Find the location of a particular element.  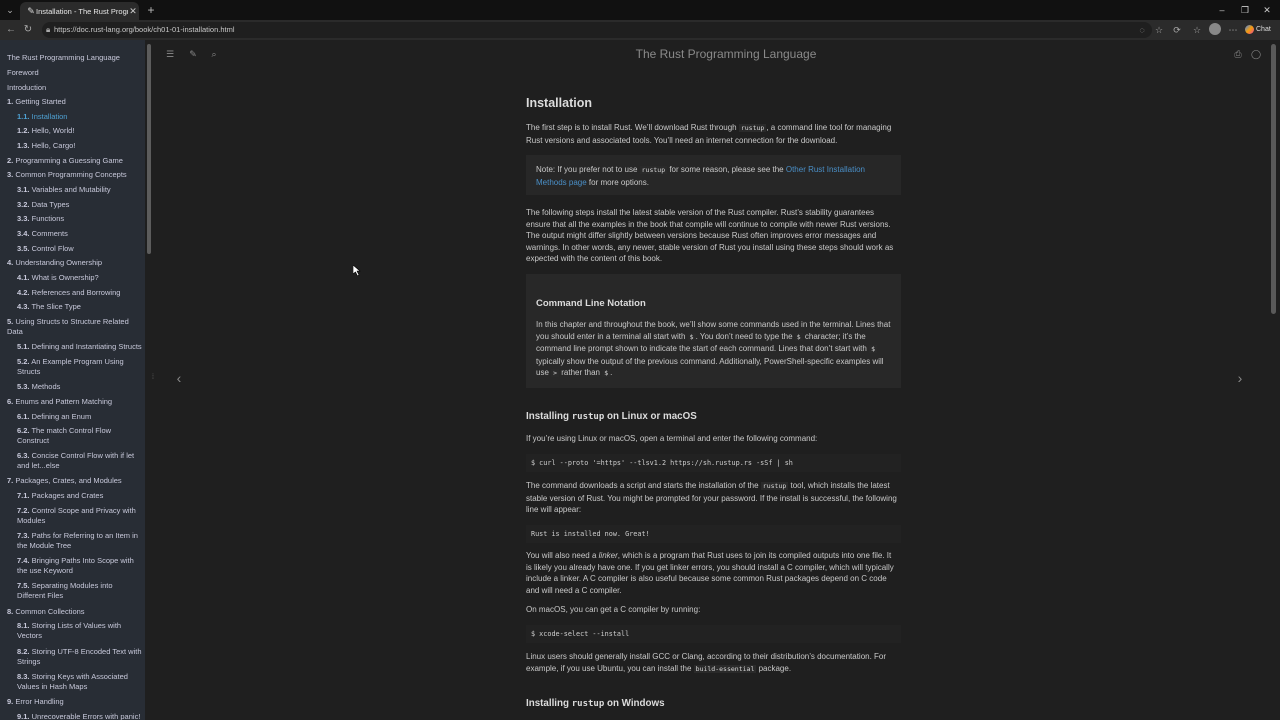

sidebar-item-number: 1.3. is located at coordinates (23, 145).